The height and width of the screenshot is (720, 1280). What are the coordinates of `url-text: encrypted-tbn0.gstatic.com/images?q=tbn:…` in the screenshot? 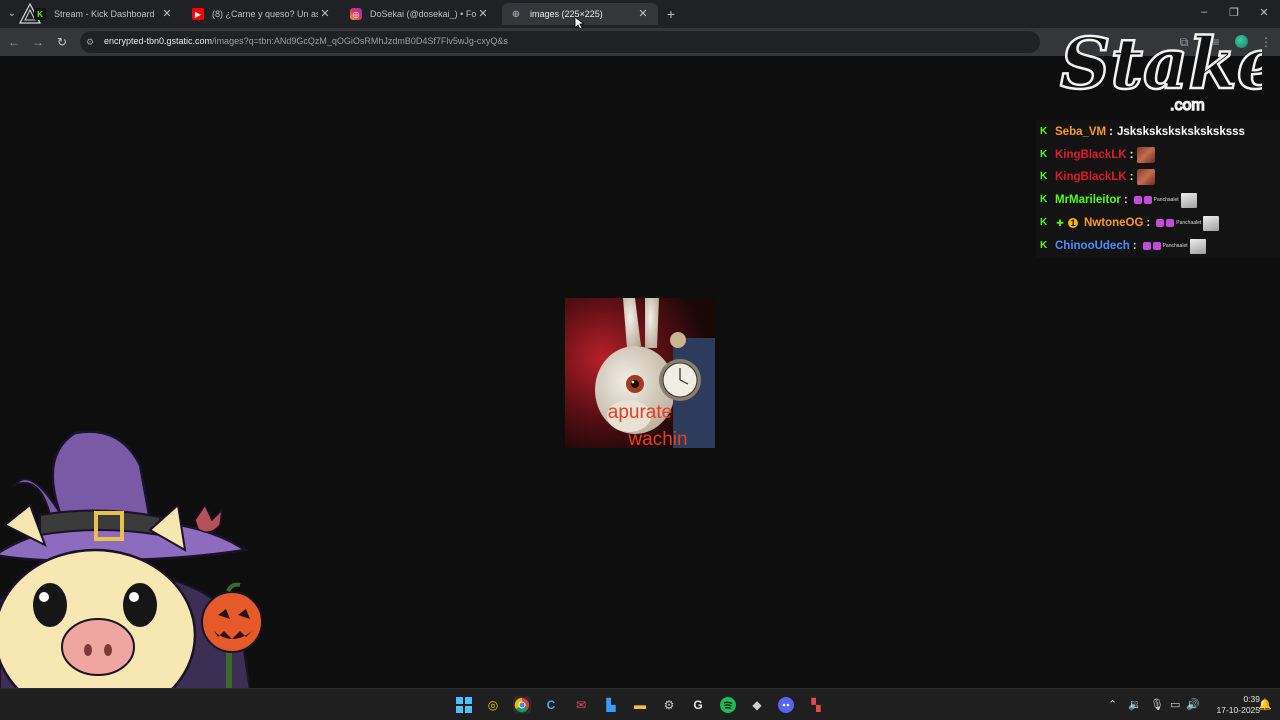 It's located at (306, 41).